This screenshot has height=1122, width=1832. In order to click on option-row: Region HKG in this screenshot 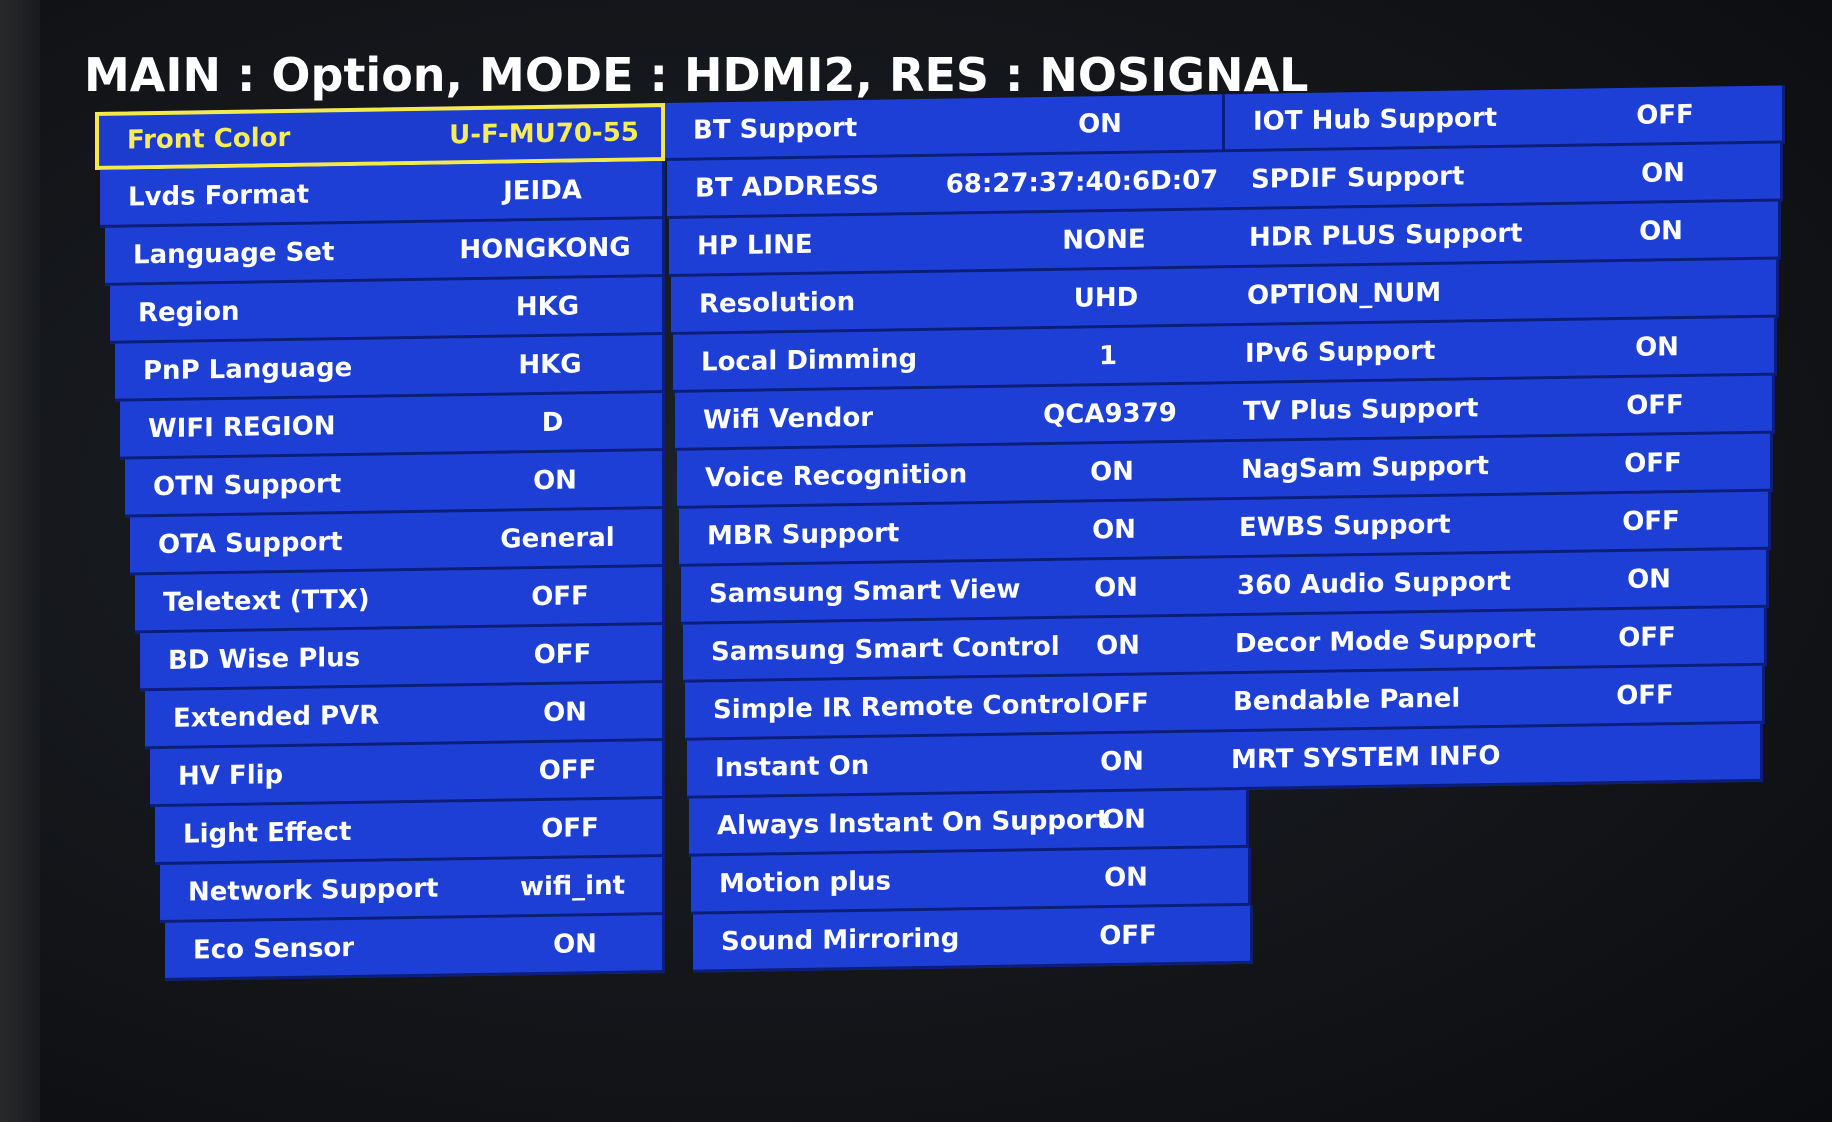, I will do `click(387, 310)`.